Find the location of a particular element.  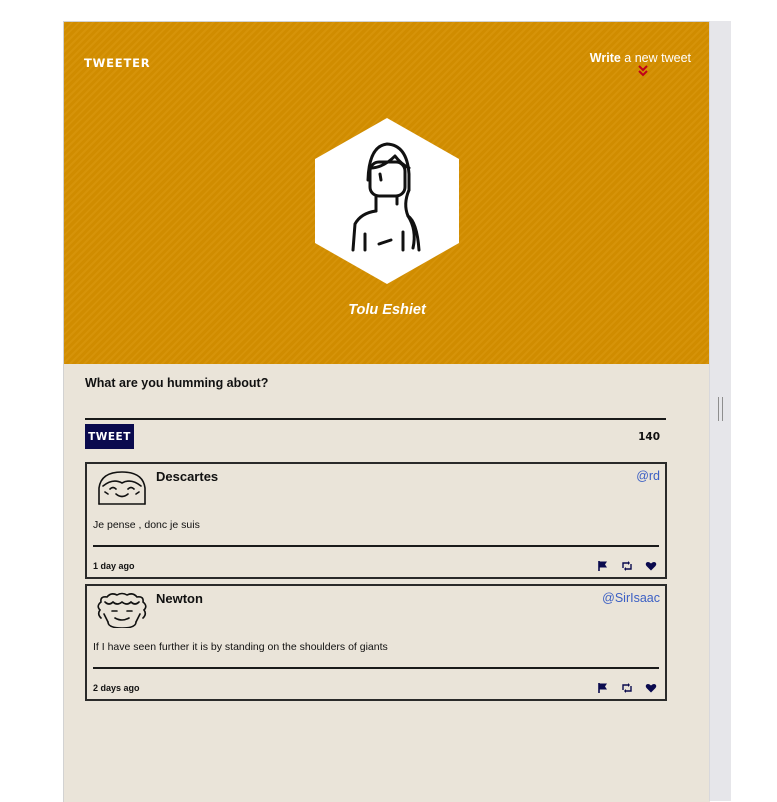

tweet-compose-input is located at coordinates (375, 407).